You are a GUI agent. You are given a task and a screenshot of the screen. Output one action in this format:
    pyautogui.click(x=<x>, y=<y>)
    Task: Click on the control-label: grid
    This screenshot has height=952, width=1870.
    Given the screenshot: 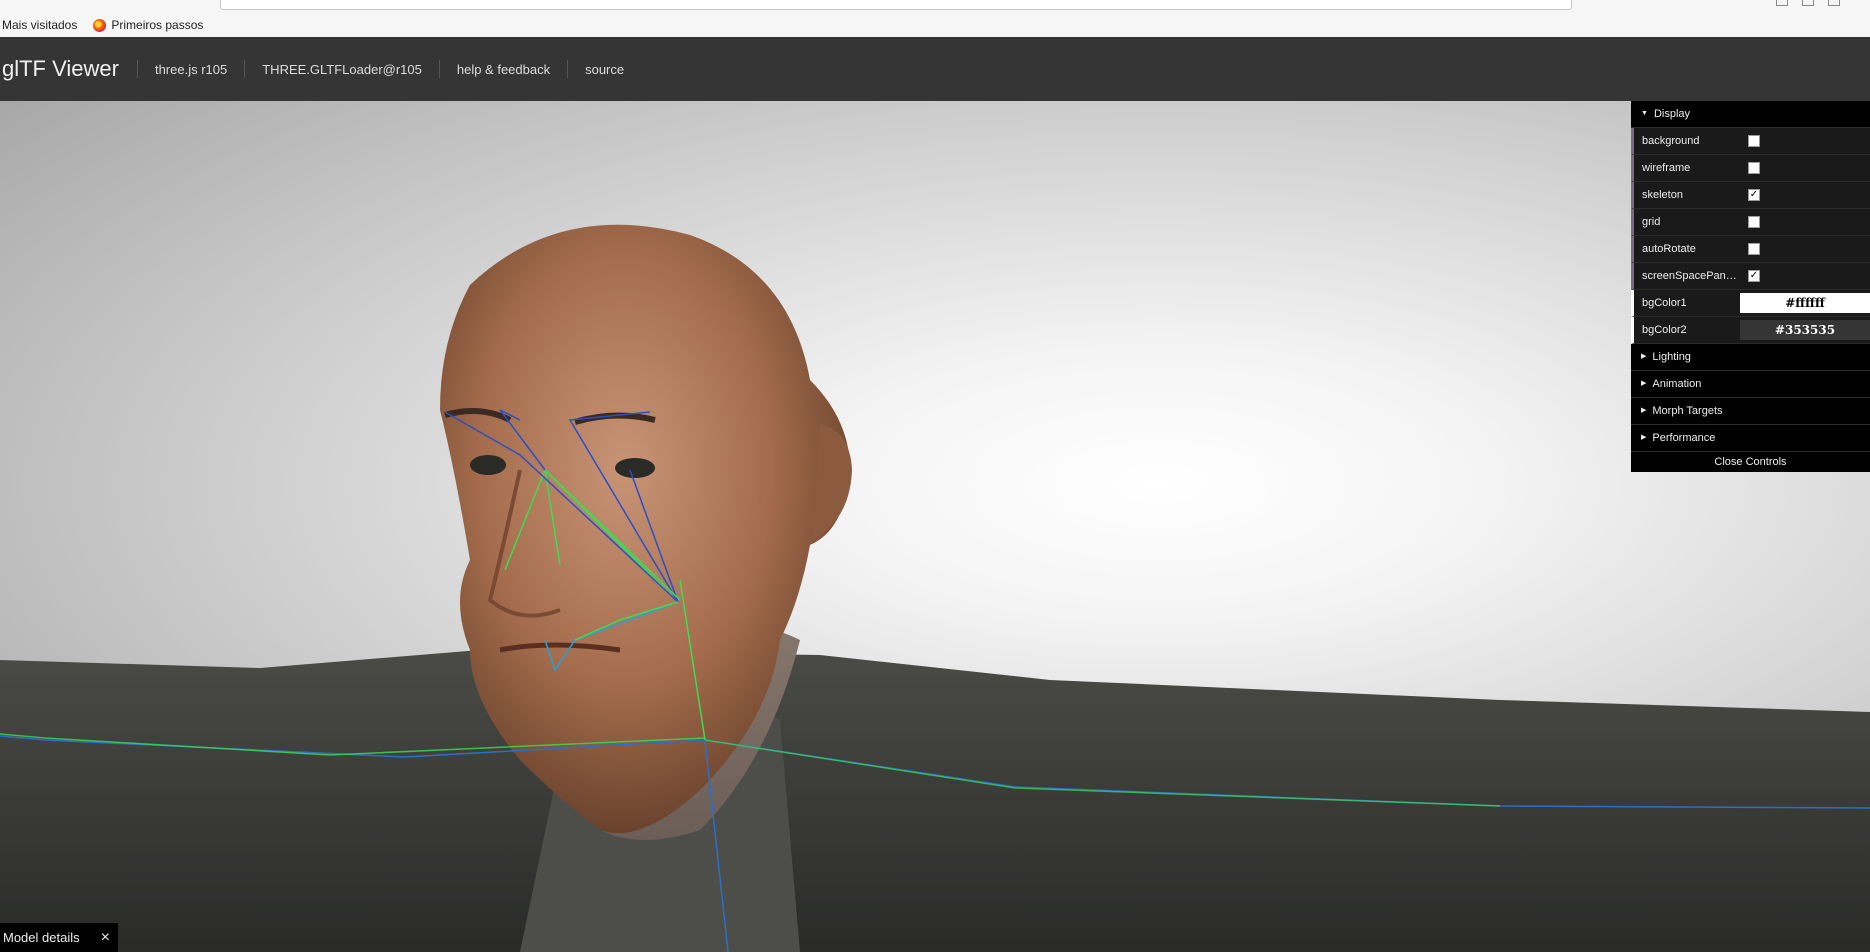 What is the action you would take?
    pyautogui.click(x=1651, y=222)
    